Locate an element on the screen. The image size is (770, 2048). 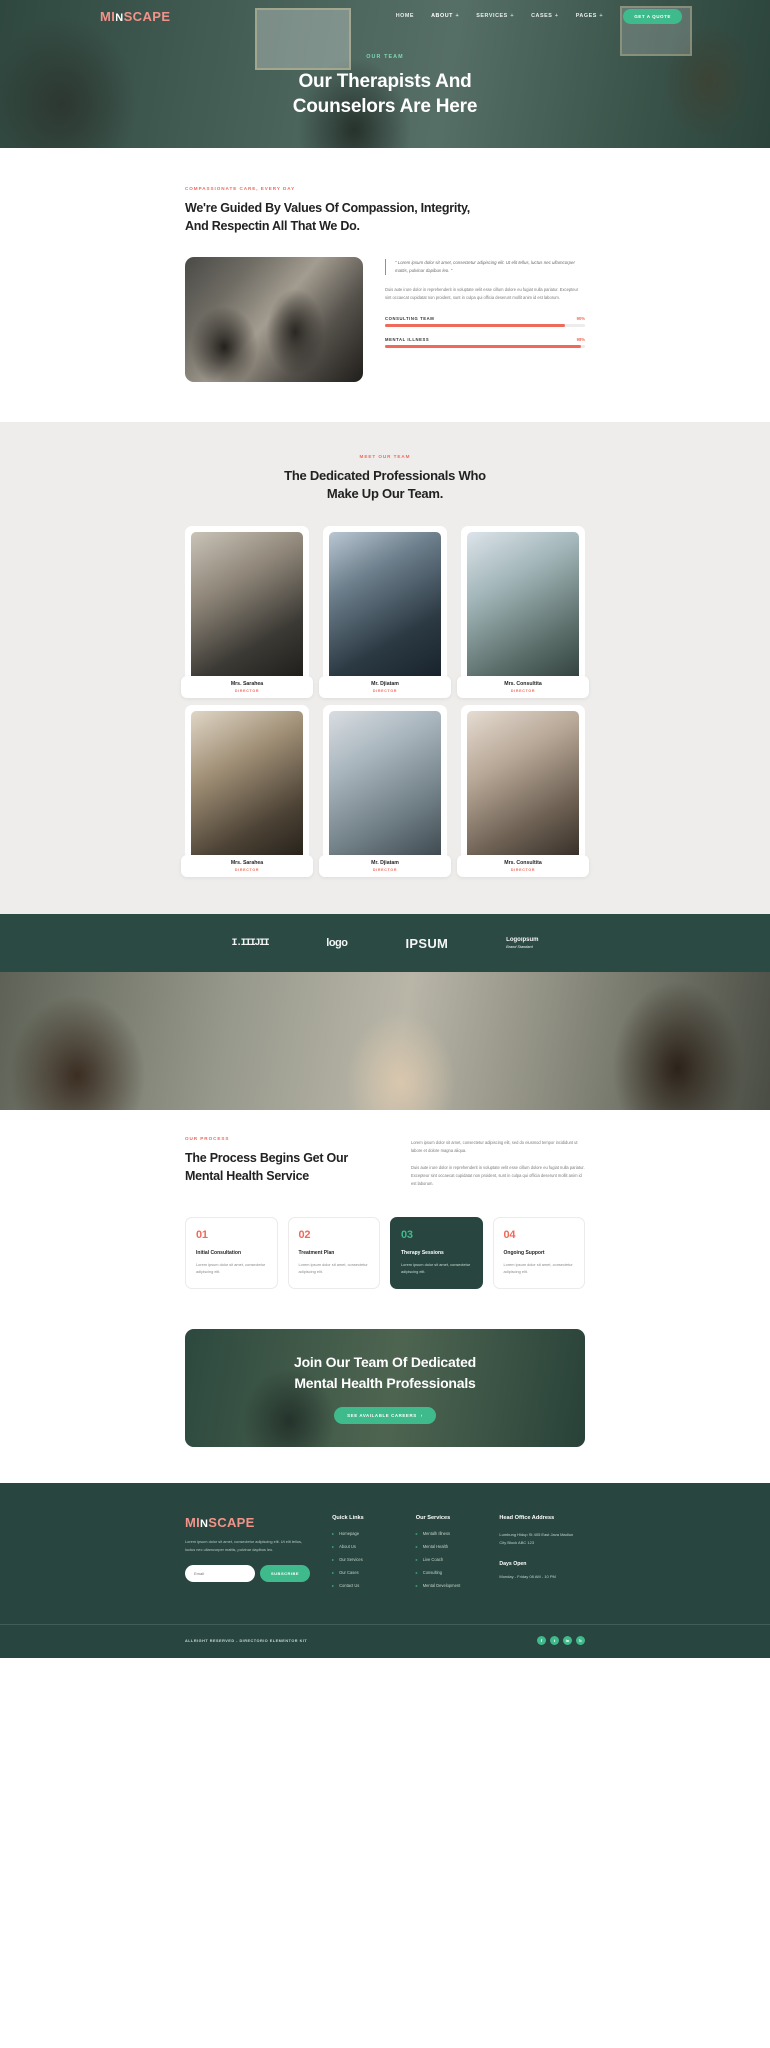
skill-bar-label: CONSULTING TEAM is located at coordinates (410, 318).